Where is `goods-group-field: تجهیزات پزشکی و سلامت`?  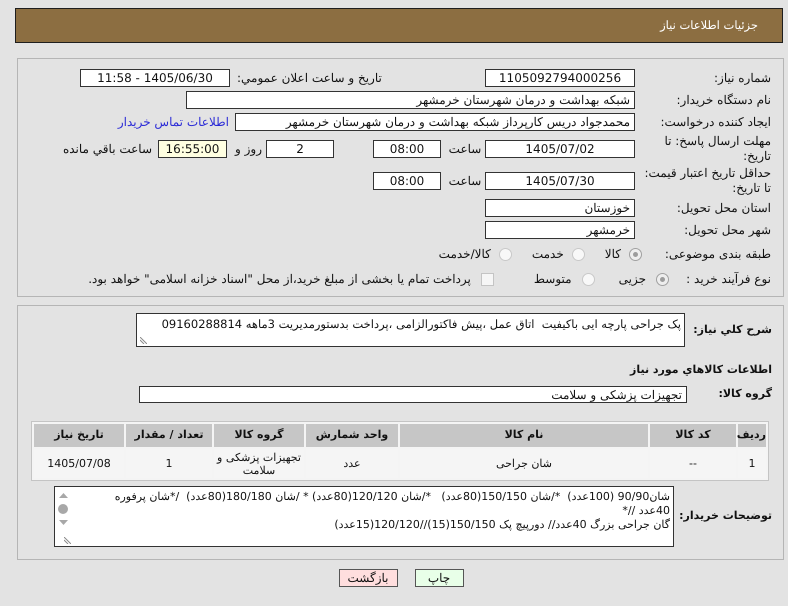 goods-group-field: تجهیزات پزشکی و سلامت is located at coordinates (413, 394).